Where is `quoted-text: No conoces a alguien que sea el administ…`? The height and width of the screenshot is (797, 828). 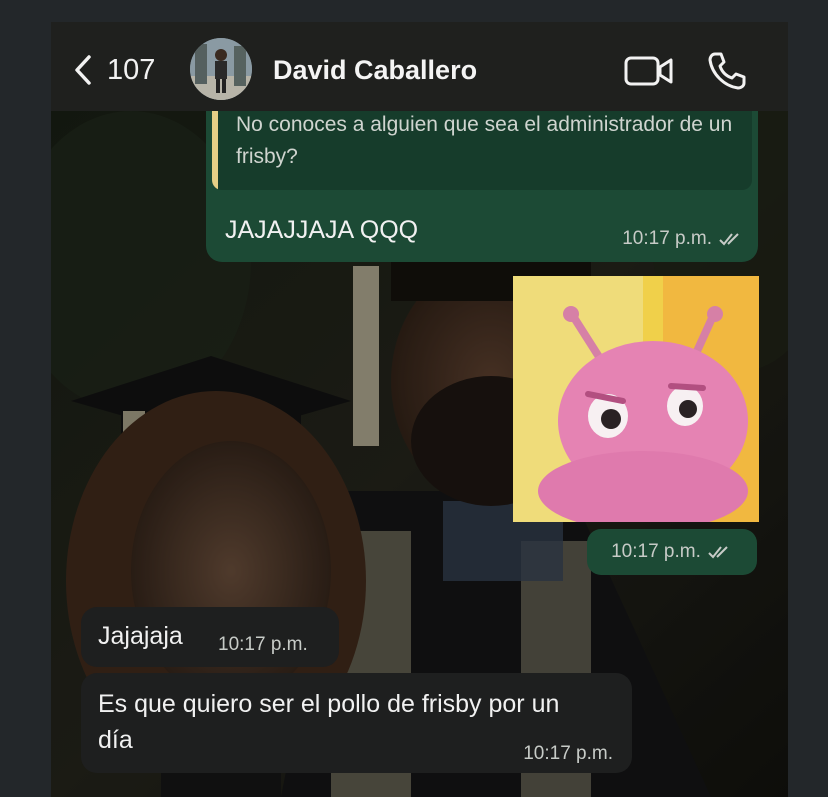
quoted-text: No conoces a alguien que sea el administ… is located at coordinates (484, 140).